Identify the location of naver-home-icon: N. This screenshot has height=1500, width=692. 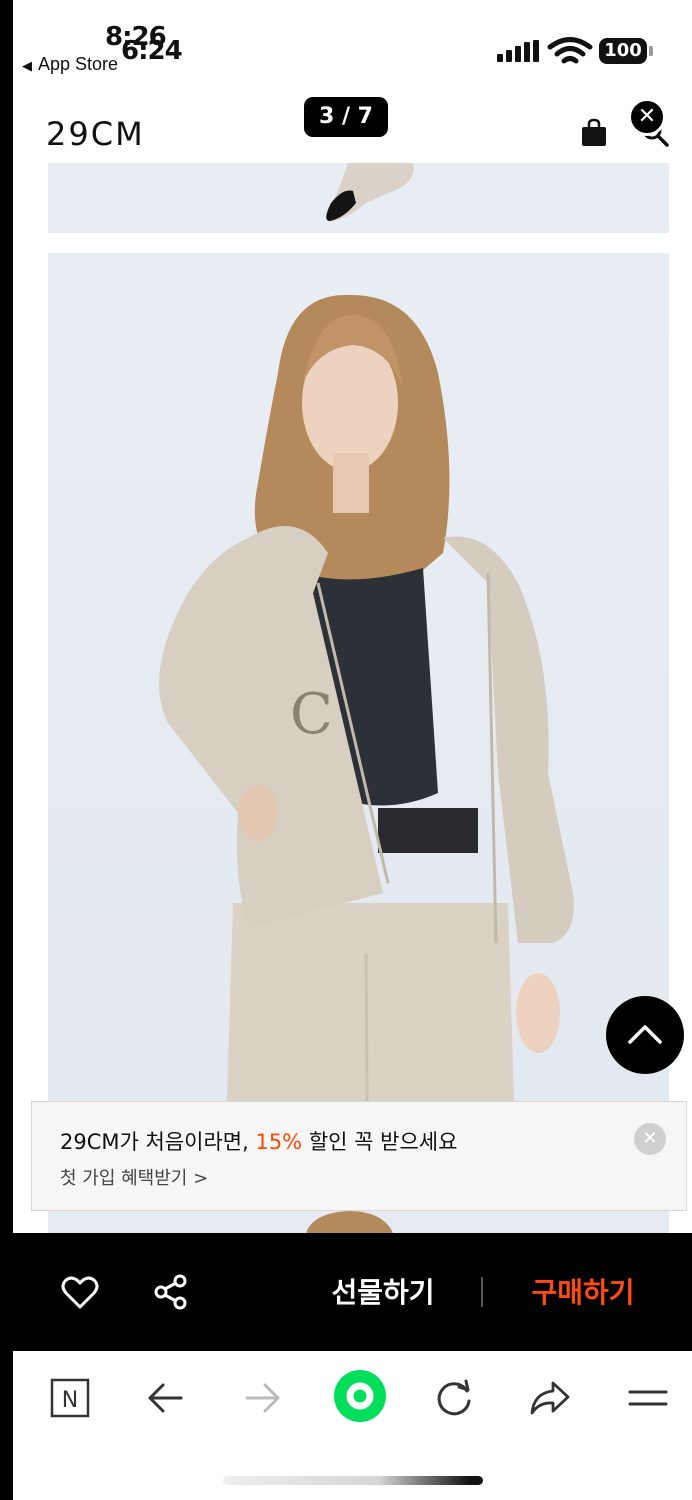
(70, 1398).